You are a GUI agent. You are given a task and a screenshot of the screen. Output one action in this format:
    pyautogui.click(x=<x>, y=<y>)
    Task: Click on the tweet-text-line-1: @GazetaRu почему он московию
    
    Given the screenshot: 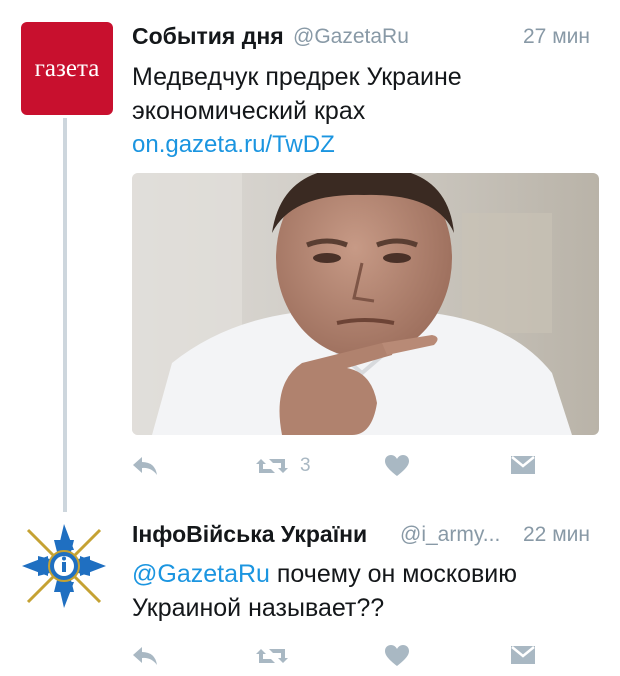 What is the action you would take?
    pyautogui.click(x=324, y=574)
    